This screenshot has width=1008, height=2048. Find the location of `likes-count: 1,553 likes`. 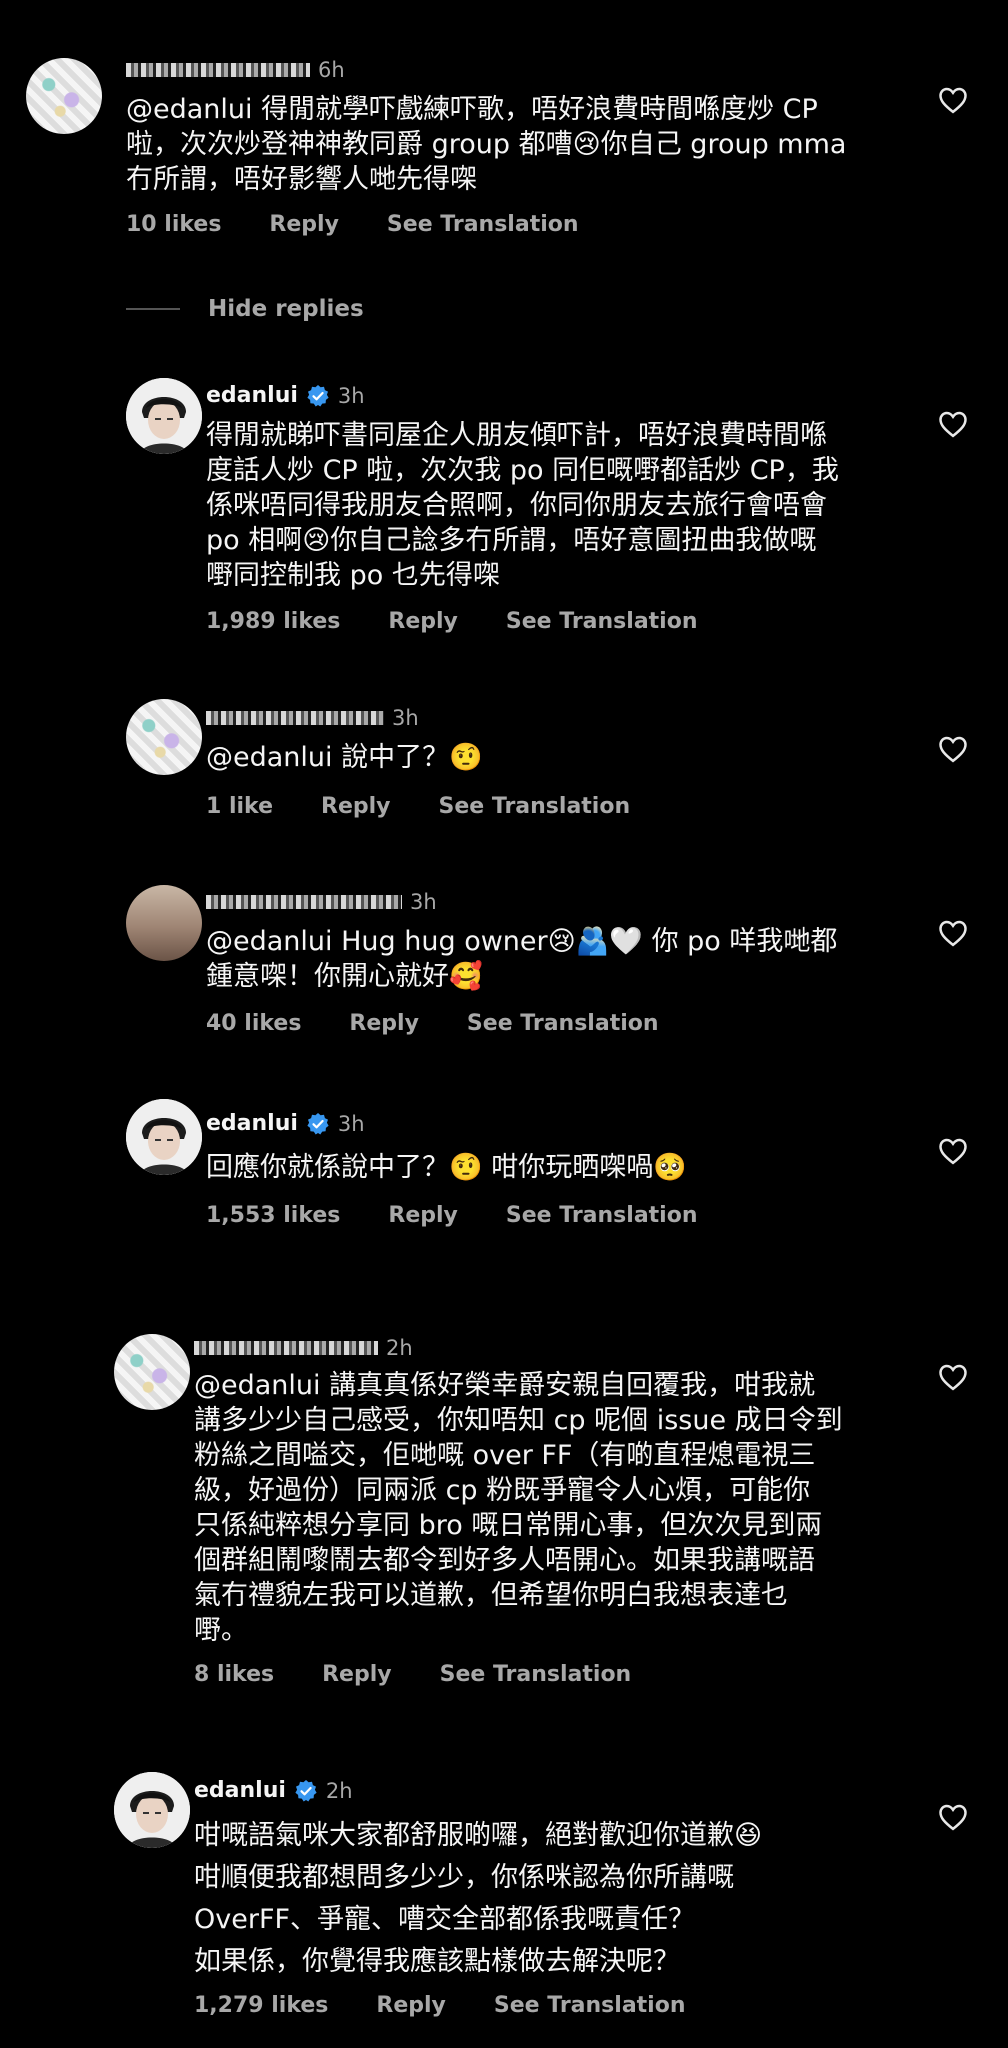

likes-count: 1,553 likes is located at coordinates (273, 1215).